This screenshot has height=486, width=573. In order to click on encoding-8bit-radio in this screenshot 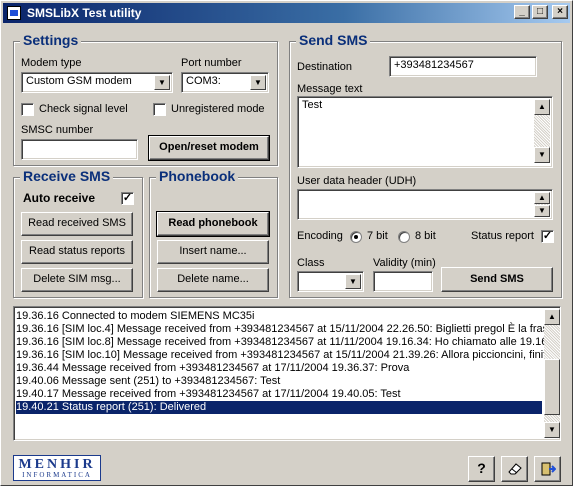, I will do `click(404, 237)`.